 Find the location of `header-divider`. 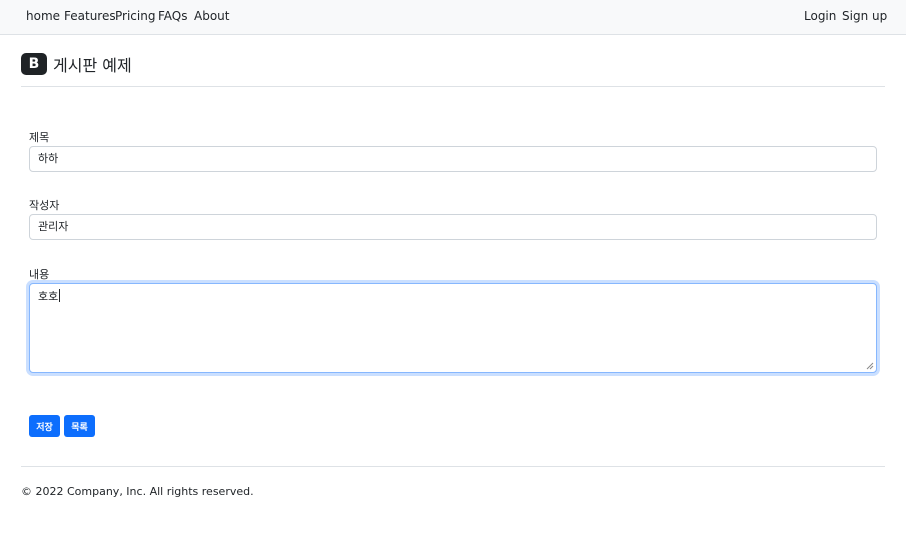

header-divider is located at coordinates (453, 86).